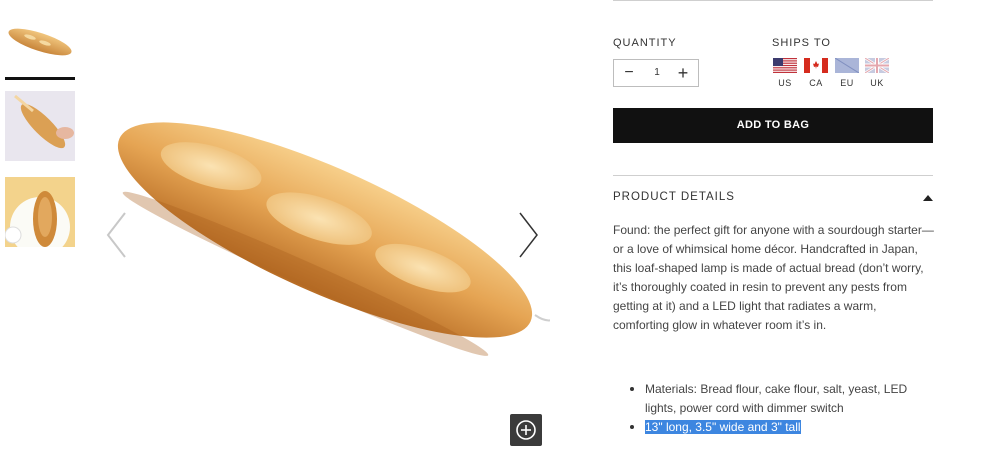 This screenshot has height=470, width=994. I want to click on list-item: 13" long, 3.5" wide and 3" tall, so click(773, 427).